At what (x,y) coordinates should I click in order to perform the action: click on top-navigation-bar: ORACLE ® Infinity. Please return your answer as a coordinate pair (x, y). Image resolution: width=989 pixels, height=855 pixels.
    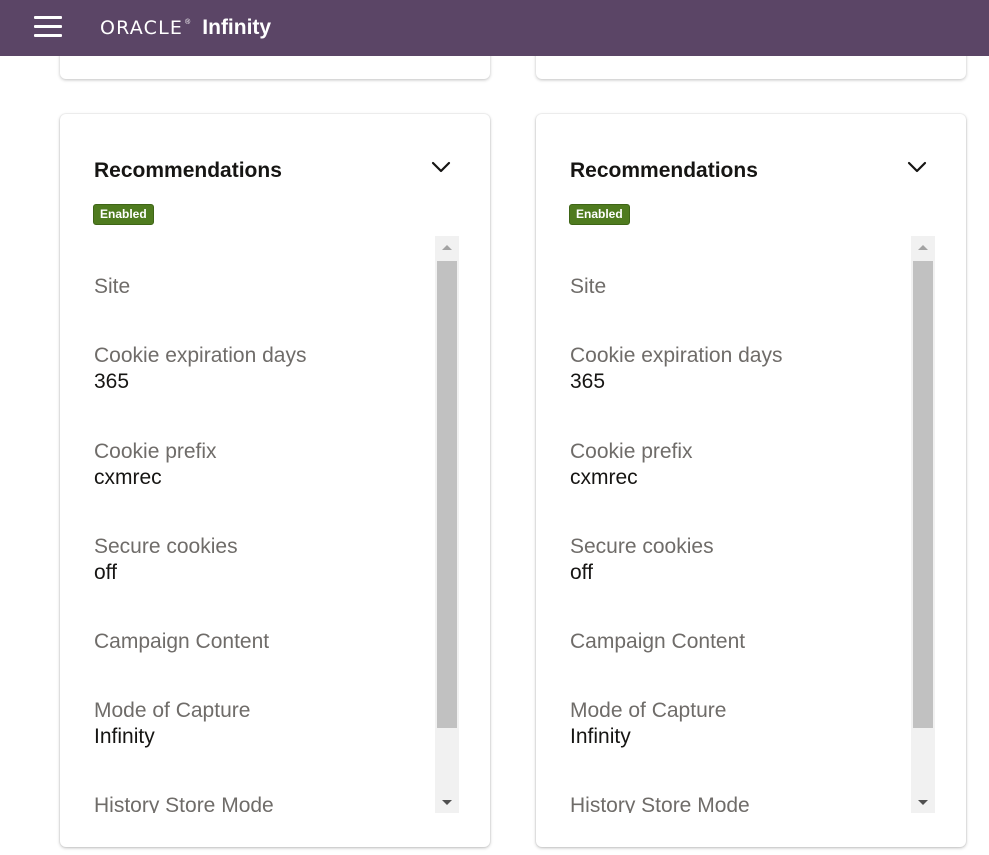
    Looking at the image, I should click on (494, 28).